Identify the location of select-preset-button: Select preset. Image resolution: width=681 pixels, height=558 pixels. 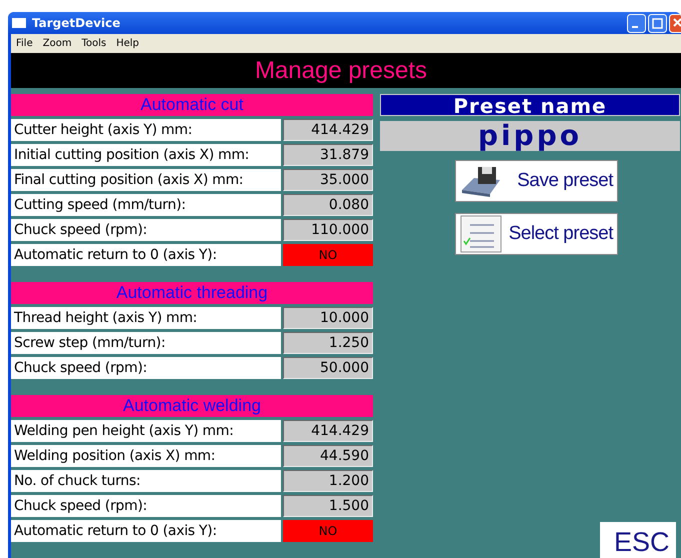
(536, 234).